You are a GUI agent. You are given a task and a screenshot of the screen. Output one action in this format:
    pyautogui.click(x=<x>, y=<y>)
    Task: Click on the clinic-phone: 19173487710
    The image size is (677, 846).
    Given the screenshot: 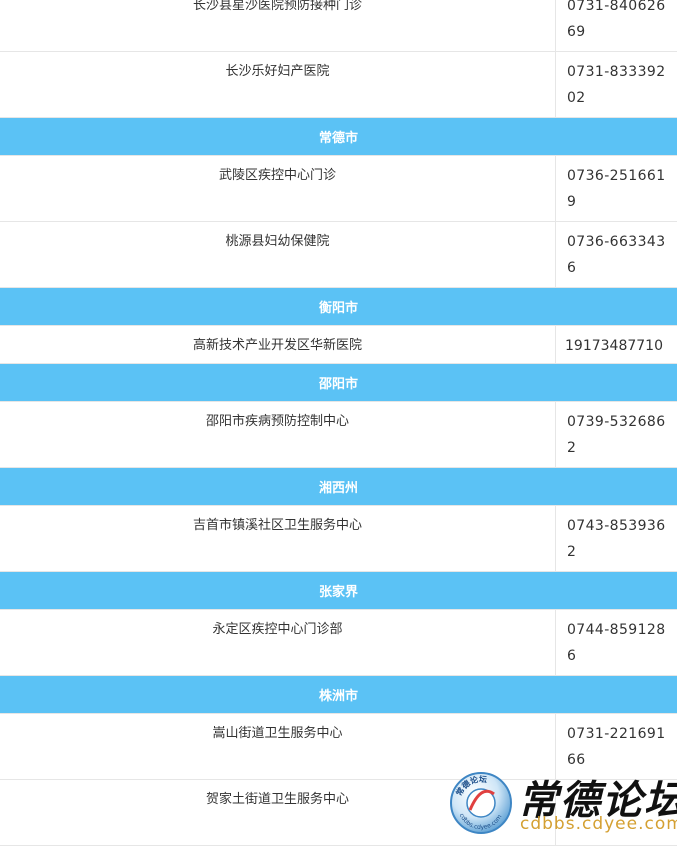 What is the action you would take?
    pyautogui.click(x=614, y=346)
    